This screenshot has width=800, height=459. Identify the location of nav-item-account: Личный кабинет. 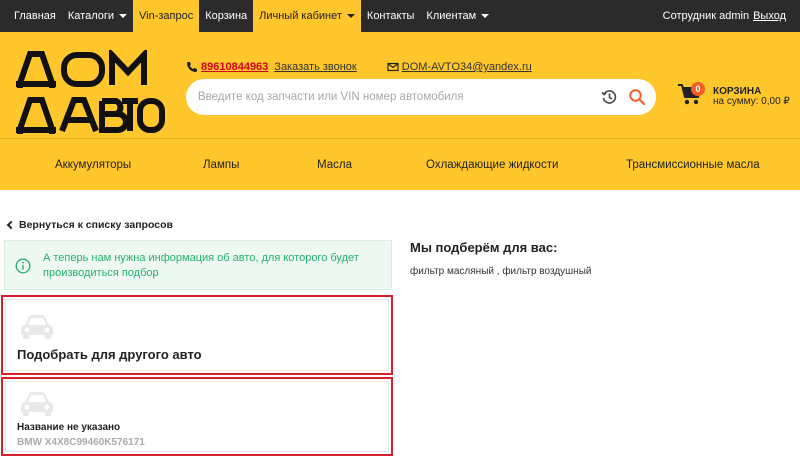
(307, 16).